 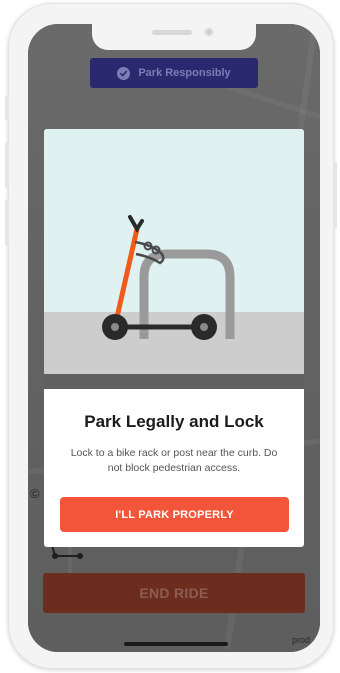 What do you see at coordinates (35, 493) in the screenshot?
I see `map-marker-icon: ©` at bounding box center [35, 493].